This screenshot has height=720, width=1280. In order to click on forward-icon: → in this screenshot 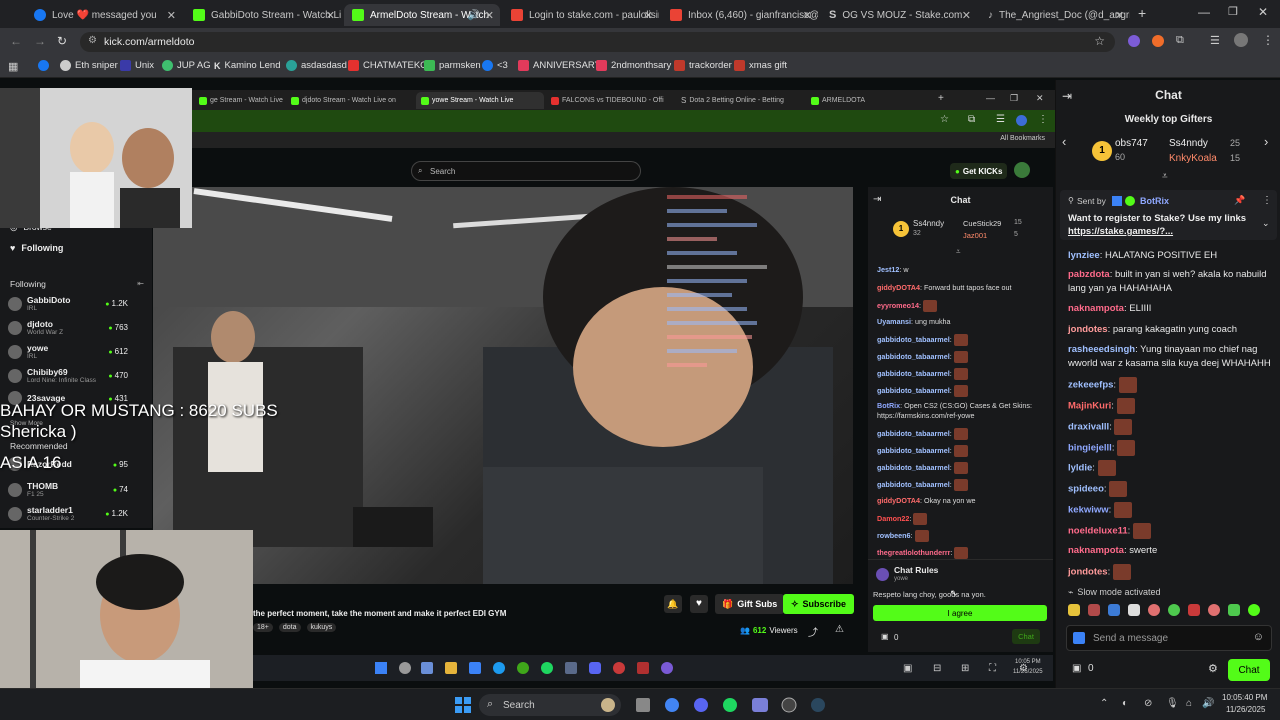, I will do `click(40, 41)`.